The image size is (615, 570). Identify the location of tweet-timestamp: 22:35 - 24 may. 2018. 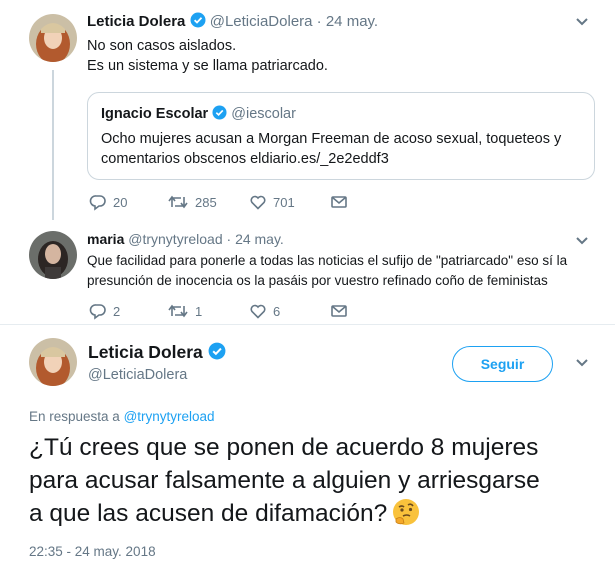
(92, 551).